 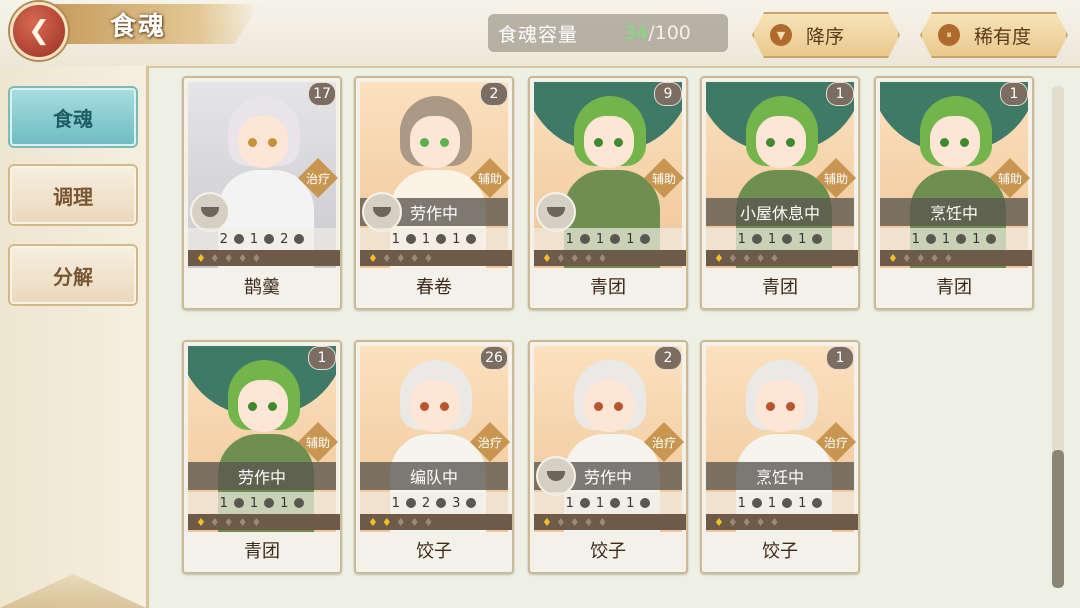 I want to click on tab-food-souls: 食魂, so click(x=73, y=117).